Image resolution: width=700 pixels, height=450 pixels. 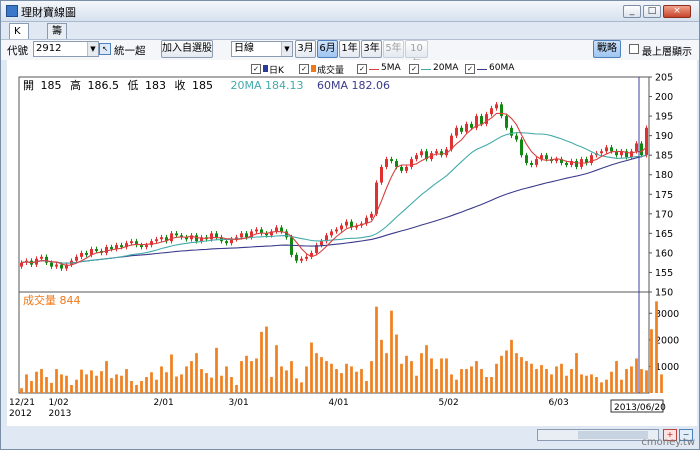 I want to click on maximize-button: □, so click(x=652, y=11).